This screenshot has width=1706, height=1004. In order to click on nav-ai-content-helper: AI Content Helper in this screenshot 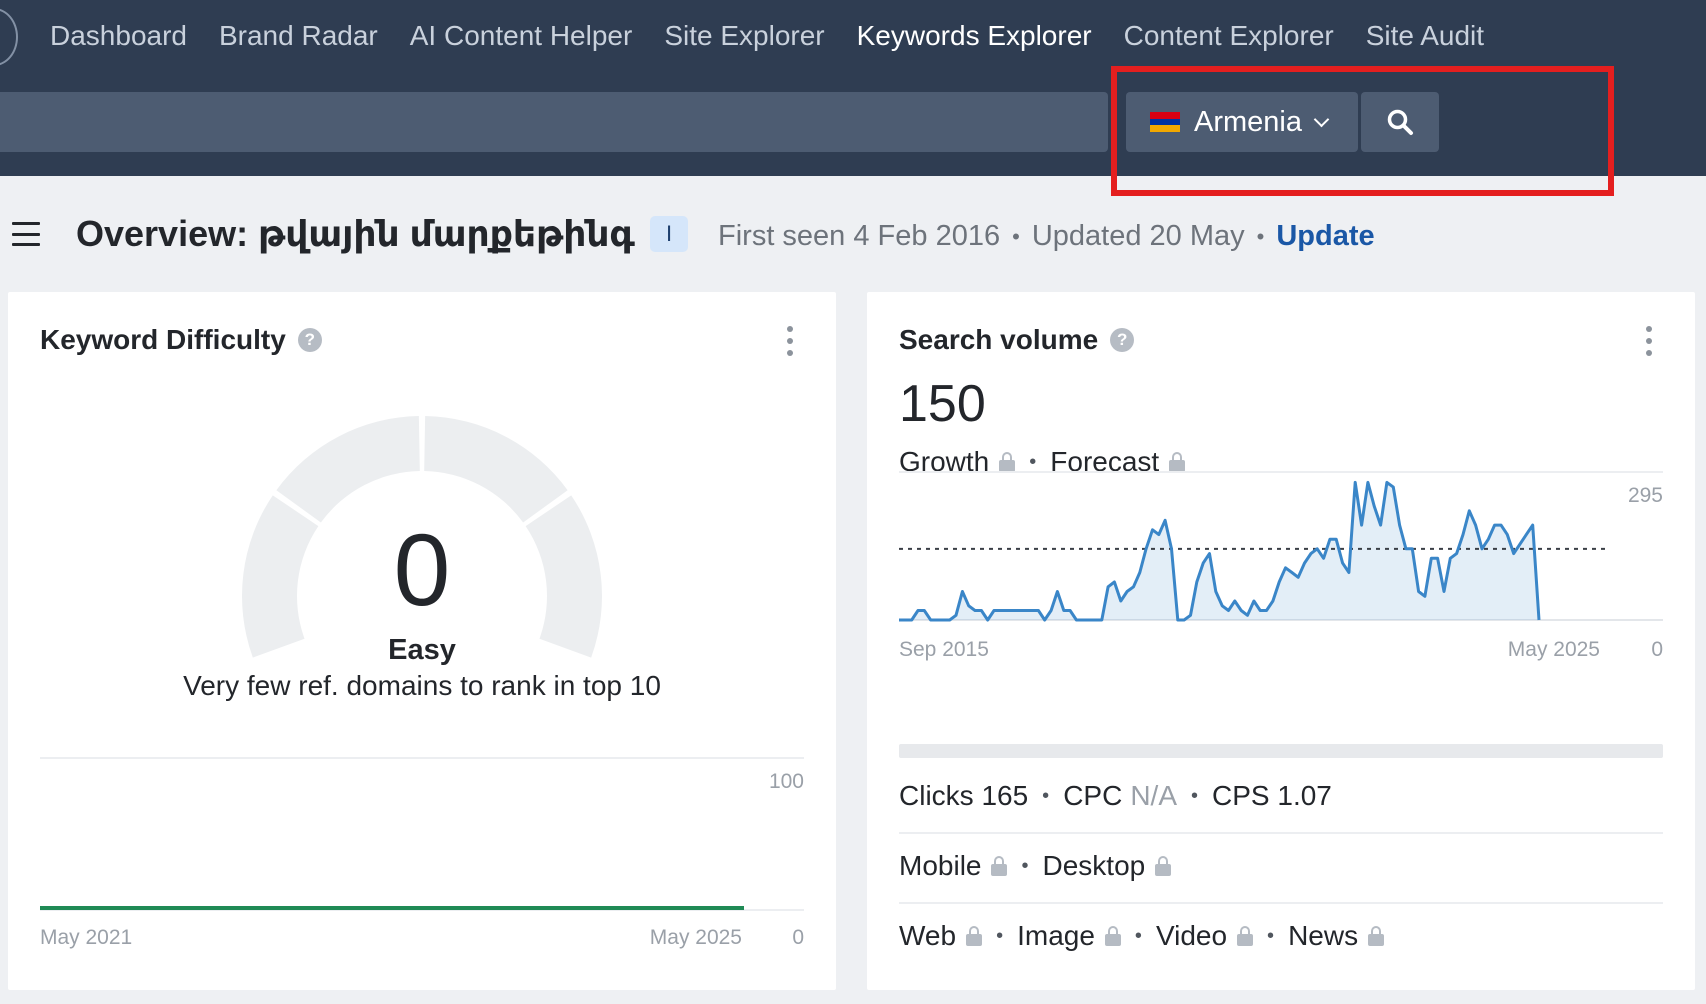, I will do `click(521, 36)`.